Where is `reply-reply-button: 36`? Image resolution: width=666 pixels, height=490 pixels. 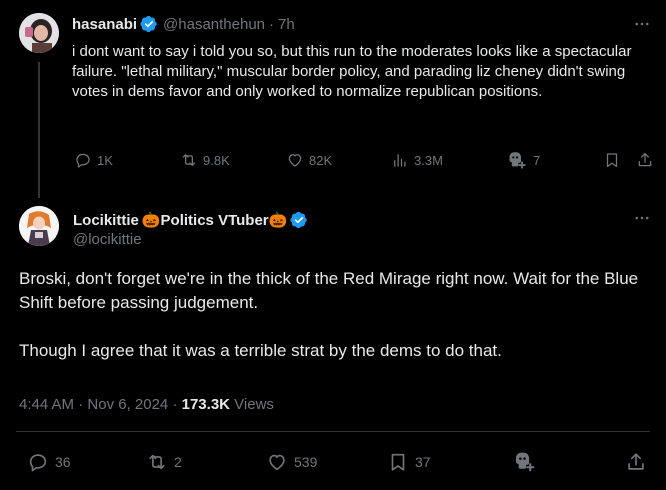 reply-reply-button: 36 is located at coordinates (49, 462).